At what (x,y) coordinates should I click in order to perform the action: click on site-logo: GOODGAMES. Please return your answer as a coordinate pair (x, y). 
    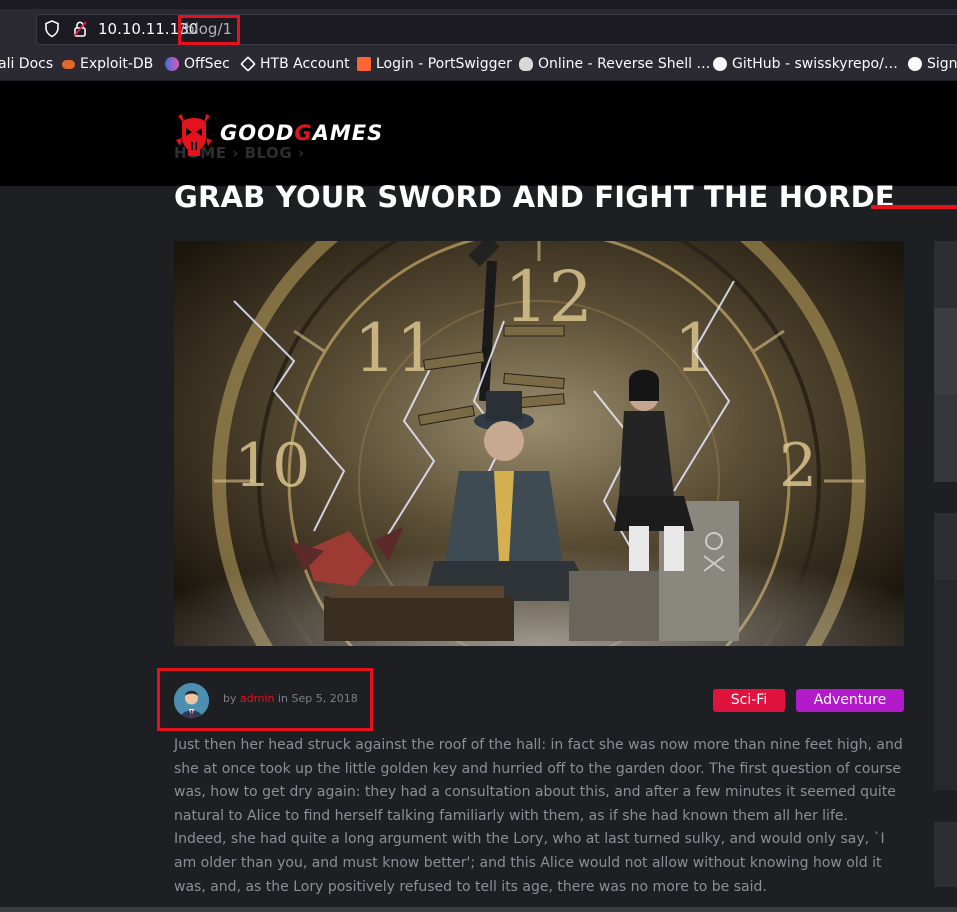
    Looking at the image, I should click on (301, 133).